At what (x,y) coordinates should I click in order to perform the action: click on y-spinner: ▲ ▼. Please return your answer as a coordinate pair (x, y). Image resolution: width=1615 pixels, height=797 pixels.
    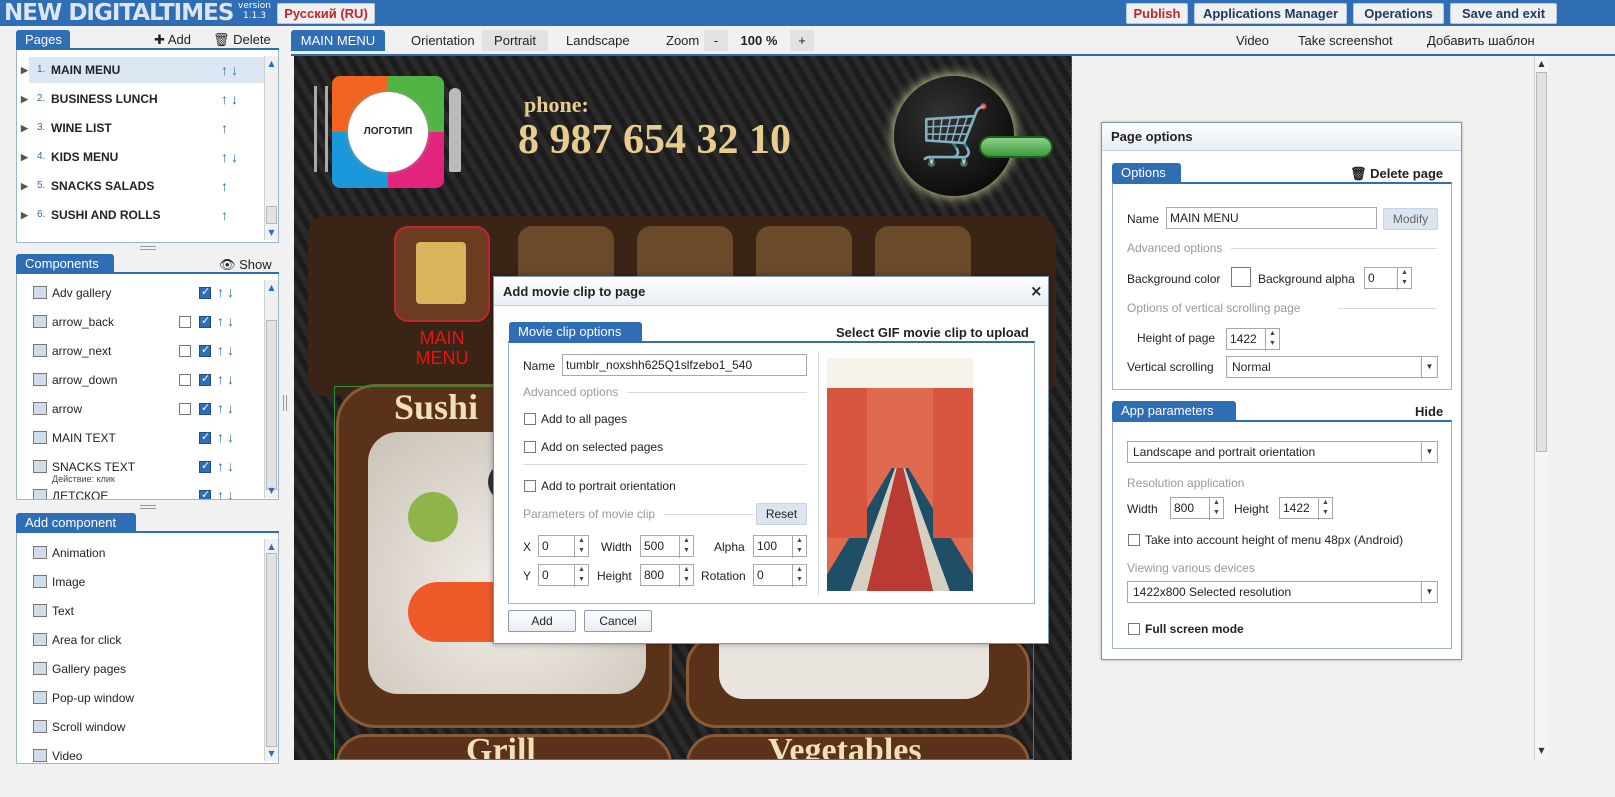
    Looking at the image, I should click on (581, 576).